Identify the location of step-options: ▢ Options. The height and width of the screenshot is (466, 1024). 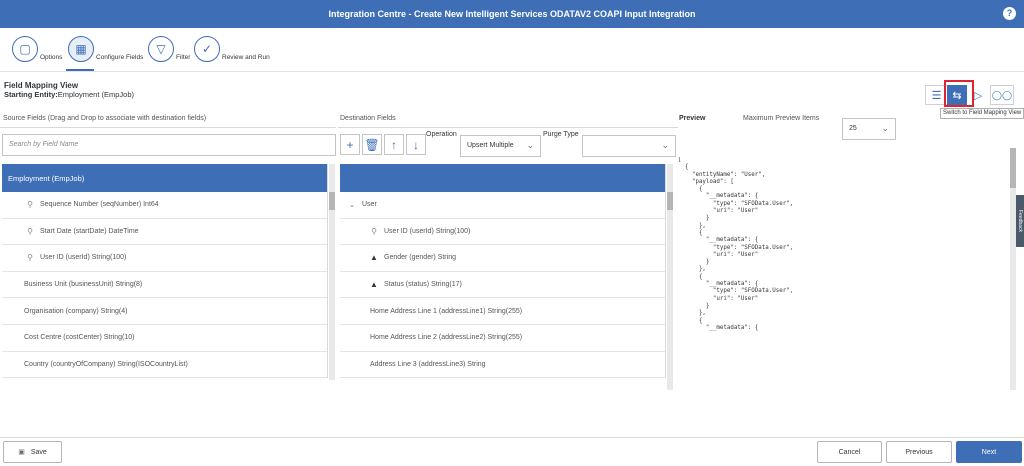
(37, 49).